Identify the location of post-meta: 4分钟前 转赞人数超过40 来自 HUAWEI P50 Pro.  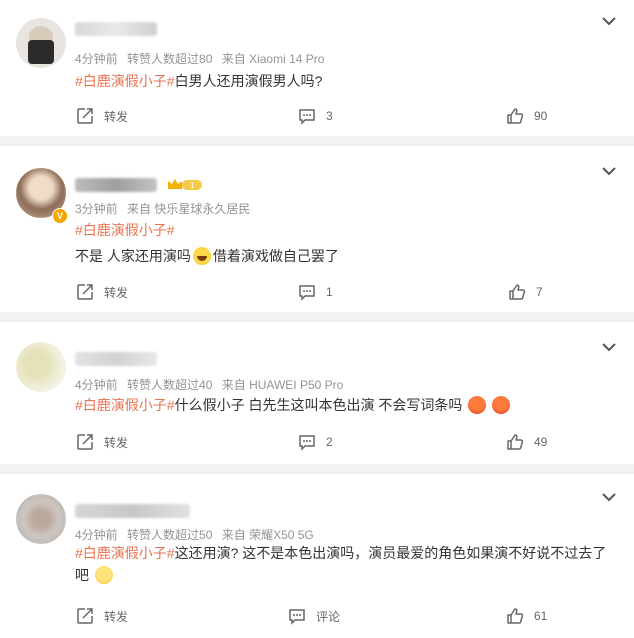
(212, 384).